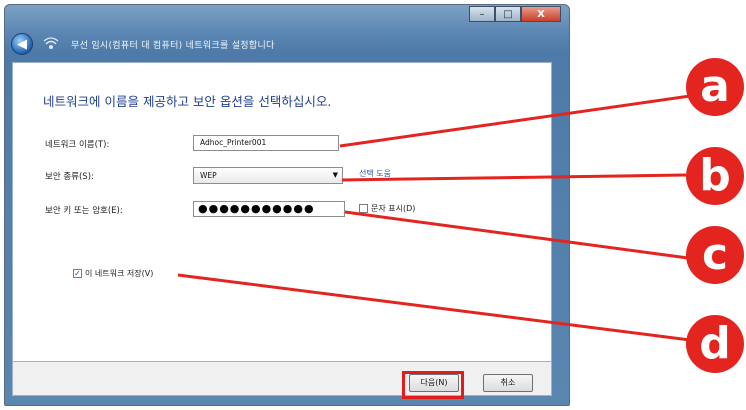 The width and height of the screenshot is (746, 410). What do you see at coordinates (715, 344) in the screenshot?
I see `callout-d: d` at bounding box center [715, 344].